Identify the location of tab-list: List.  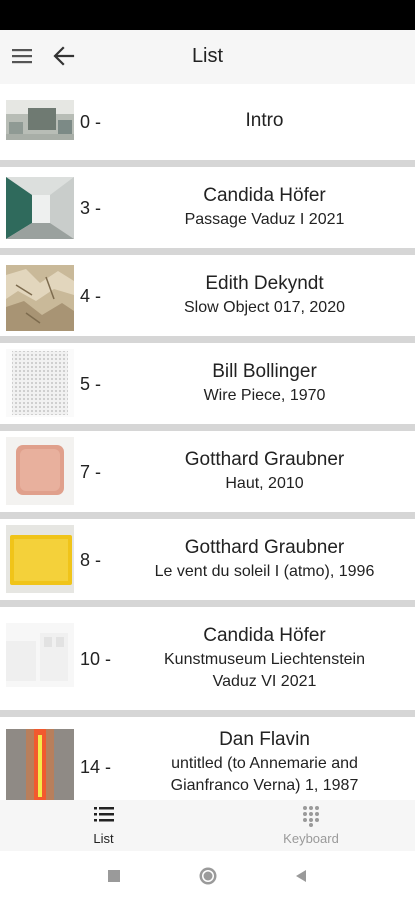
(103, 825).